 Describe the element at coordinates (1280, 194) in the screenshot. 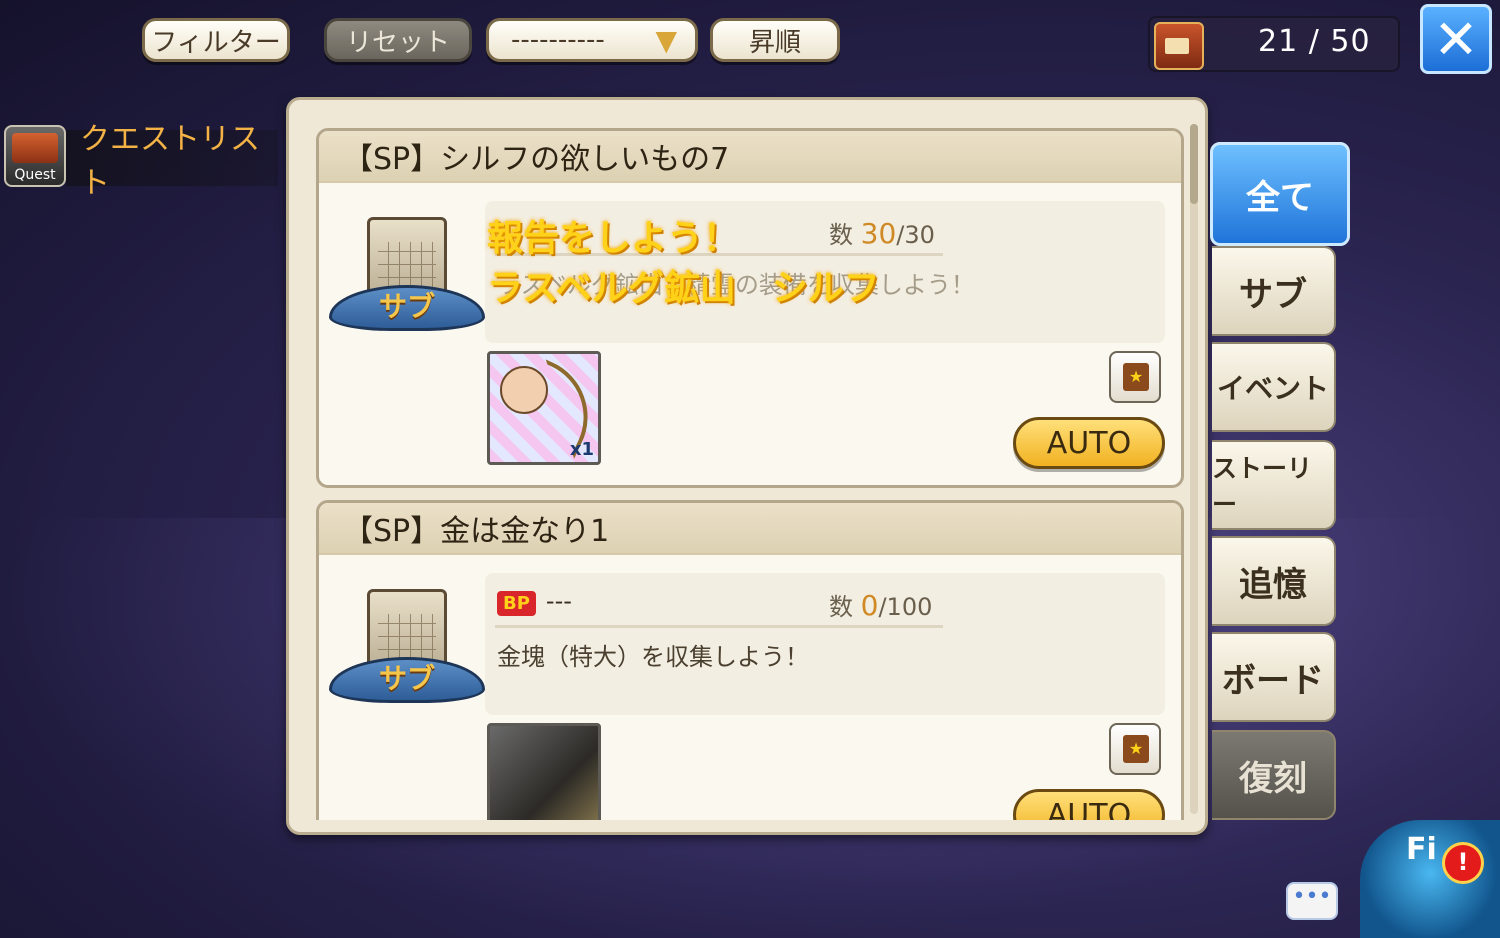

I see `tab-all: 全て` at that location.